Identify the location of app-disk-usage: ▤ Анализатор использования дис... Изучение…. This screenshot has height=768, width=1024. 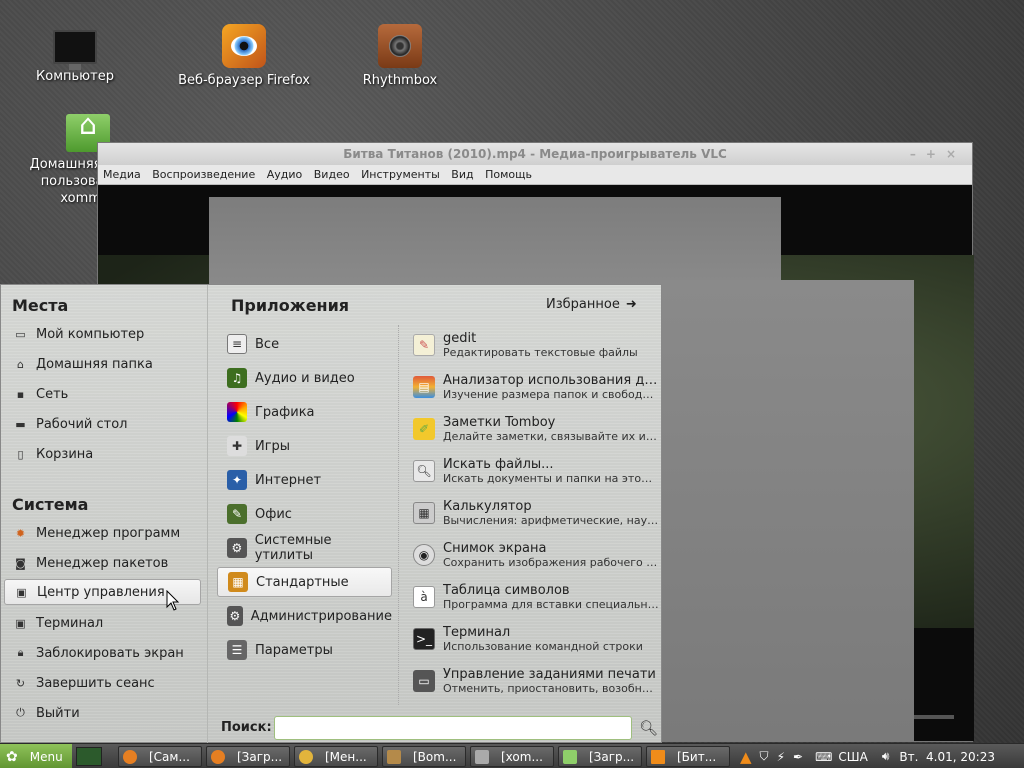
(536, 387).